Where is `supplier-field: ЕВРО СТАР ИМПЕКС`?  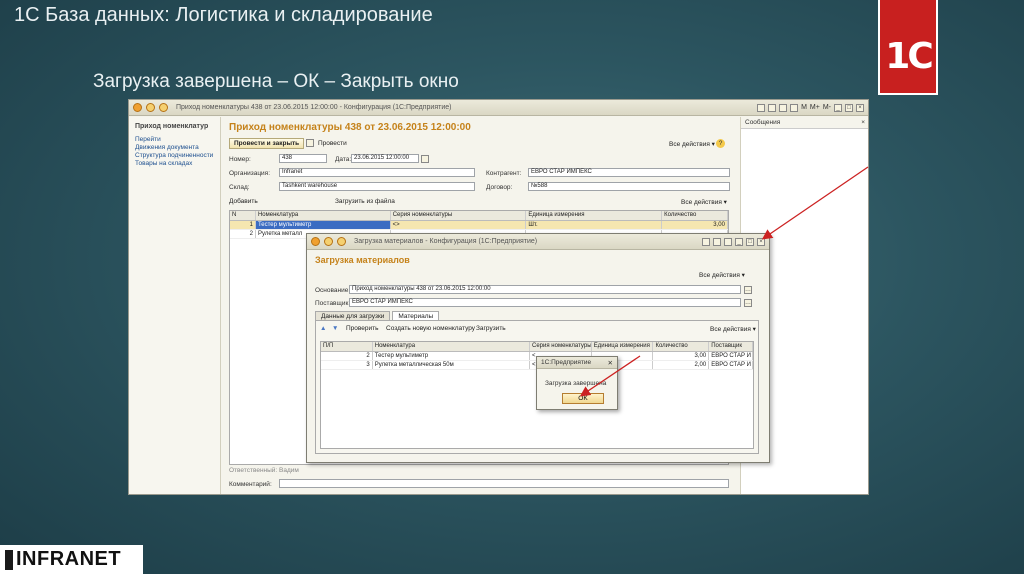 supplier-field: ЕВРО СТАР ИМПЕКС is located at coordinates (545, 302).